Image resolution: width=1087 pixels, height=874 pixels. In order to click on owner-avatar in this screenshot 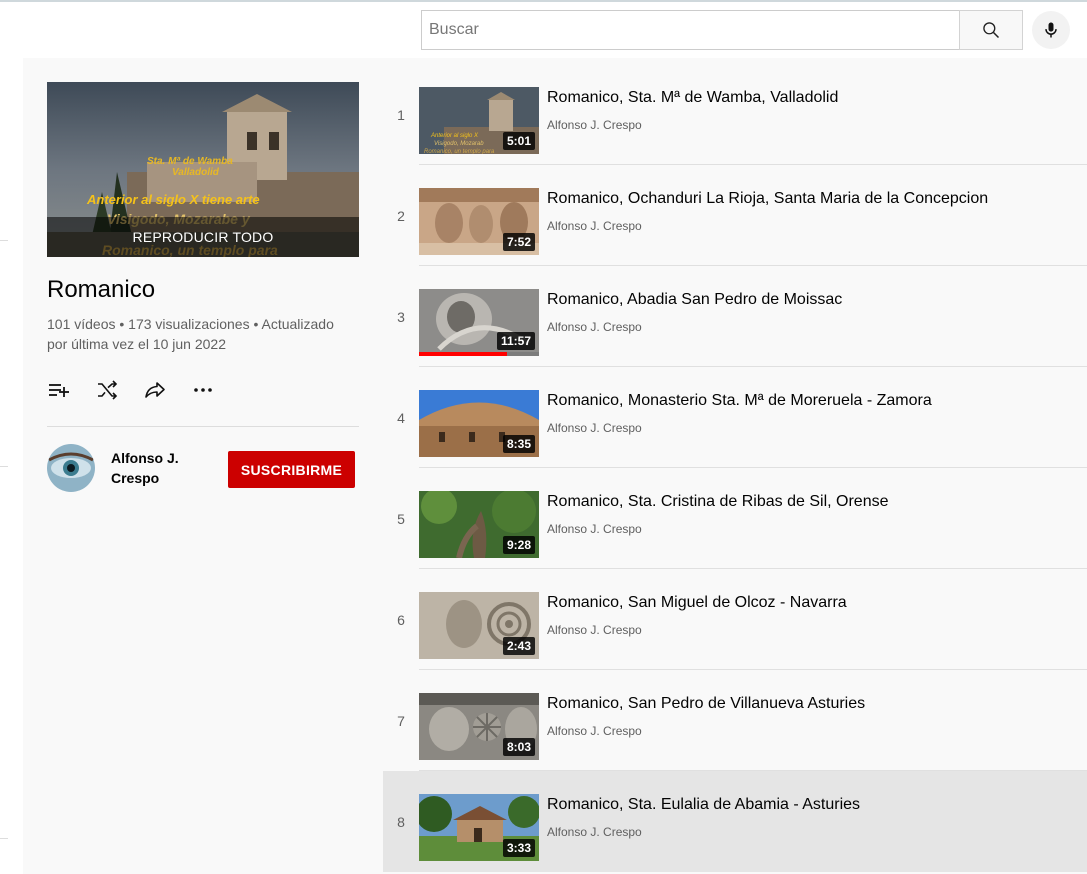, I will do `click(71, 468)`.